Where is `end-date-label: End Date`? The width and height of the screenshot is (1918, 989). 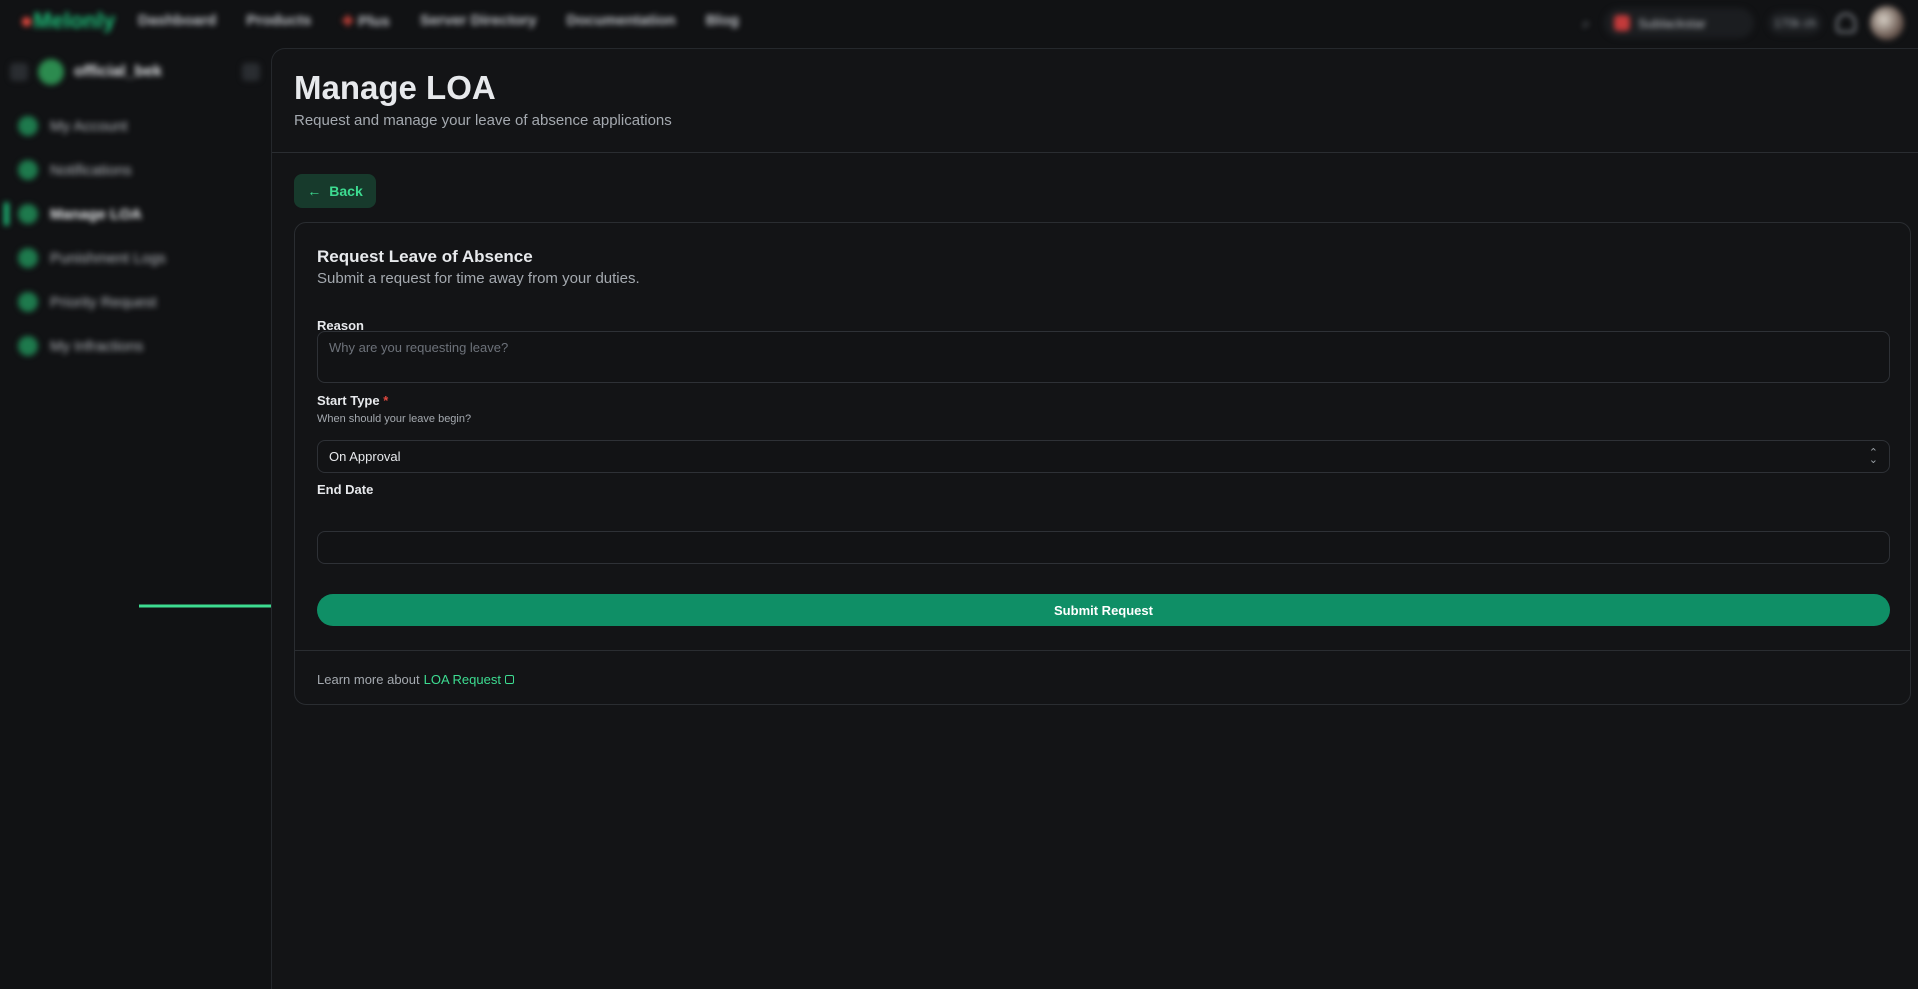 end-date-label: End Date is located at coordinates (345, 489).